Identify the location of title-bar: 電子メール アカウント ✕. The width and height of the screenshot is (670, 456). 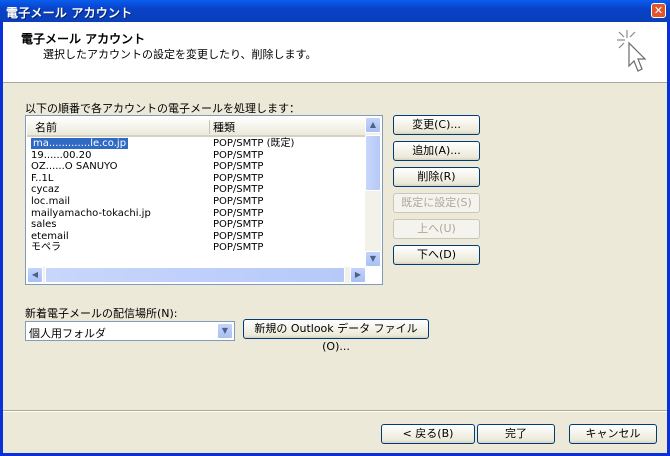
(335, 11).